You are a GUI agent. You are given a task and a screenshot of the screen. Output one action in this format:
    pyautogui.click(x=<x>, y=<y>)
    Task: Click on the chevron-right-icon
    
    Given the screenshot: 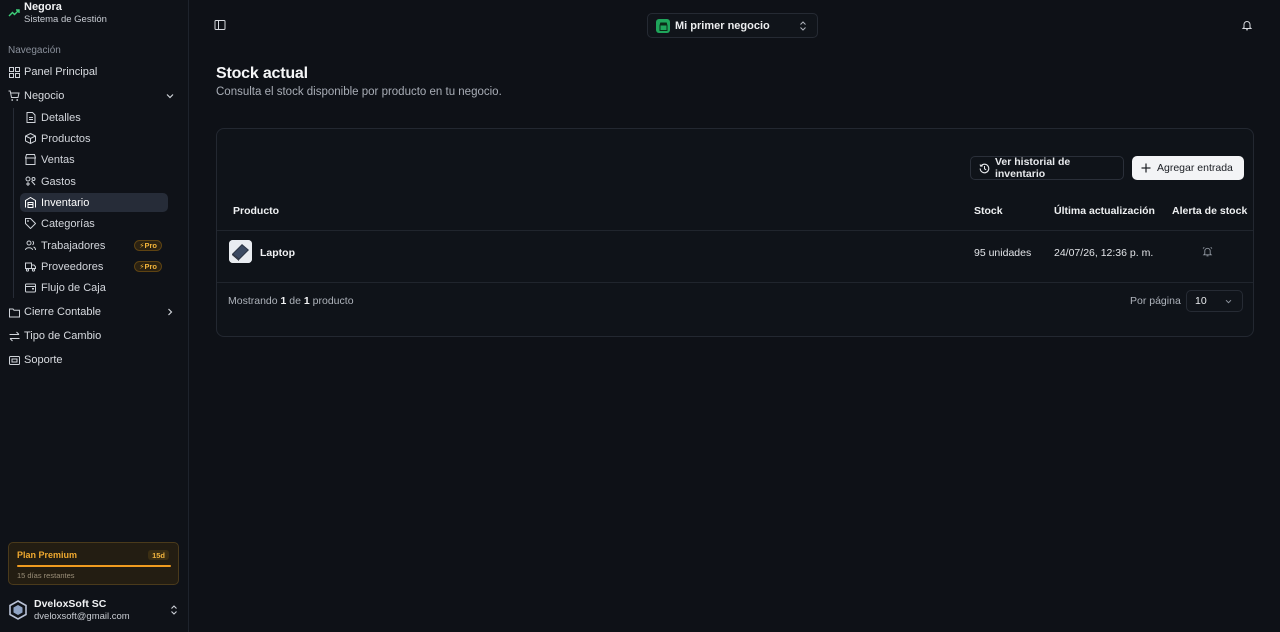 What is the action you would take?
    pyautogui.click(x=170, y=312)
    